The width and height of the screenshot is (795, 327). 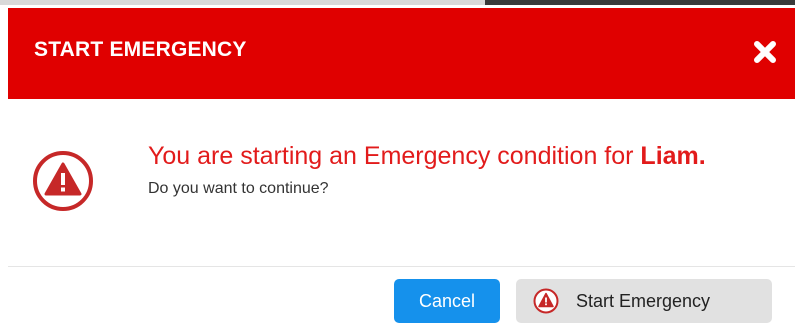 What do you see at coordinates (242, 2) in the screenshot?
I see `background-strip-light` at bounding box center [242, 2].